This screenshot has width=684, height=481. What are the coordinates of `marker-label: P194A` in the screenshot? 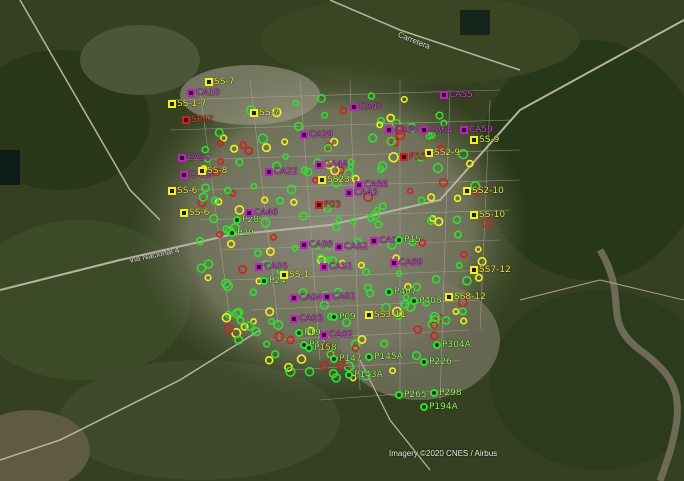 It's located at (443, 407).